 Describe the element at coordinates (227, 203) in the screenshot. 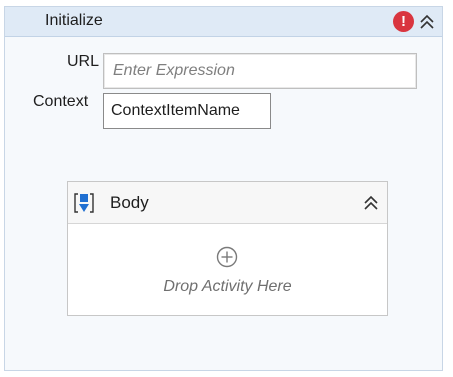

I see `body-header: Body` at that location.